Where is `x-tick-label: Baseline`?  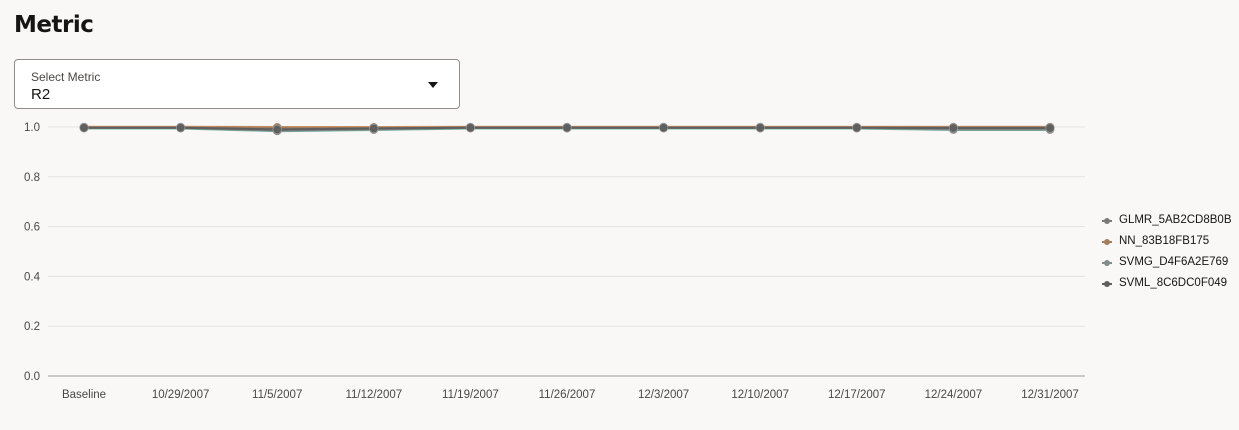
x-tick-label: Baseline is located at coordinates (84, 395).